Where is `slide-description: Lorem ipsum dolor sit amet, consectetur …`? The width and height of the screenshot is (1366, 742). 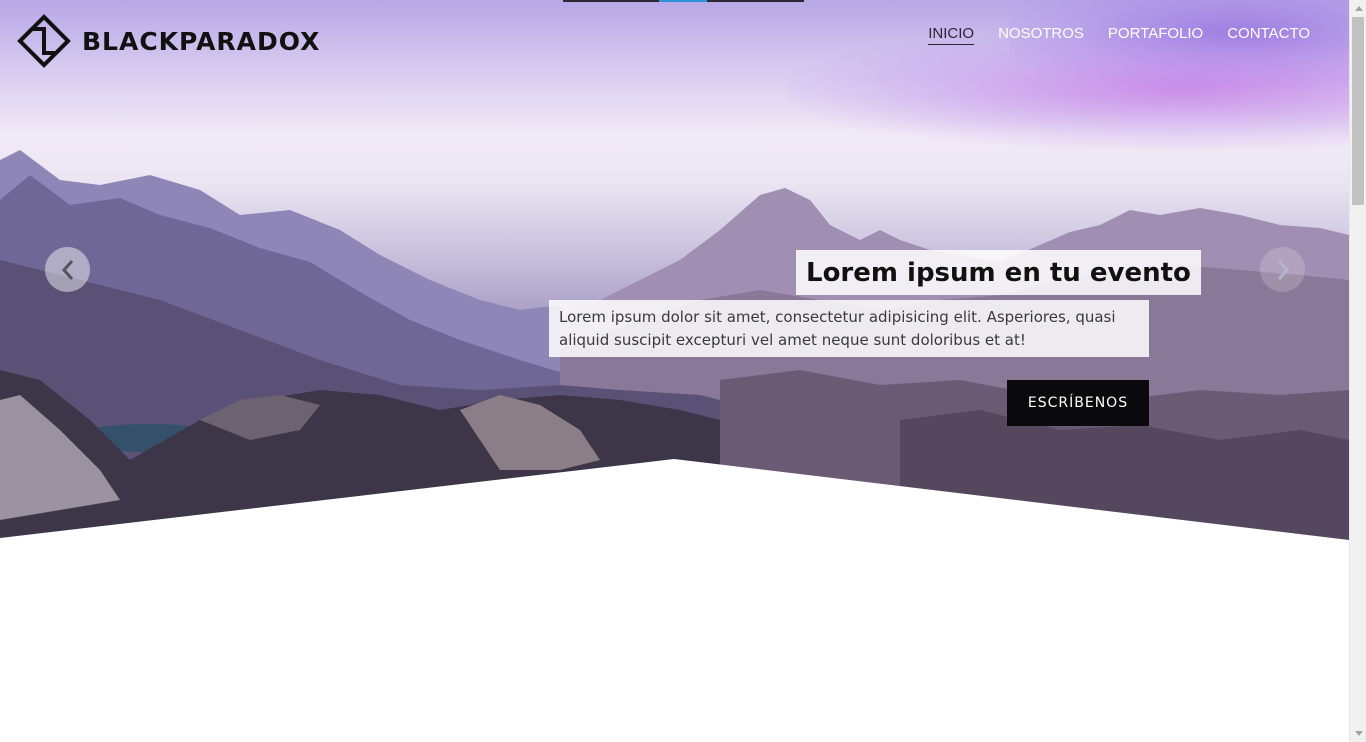 slide-description: Lorem ipsum dolor sit amet, consectetur … is located at coordinates (849, 328).